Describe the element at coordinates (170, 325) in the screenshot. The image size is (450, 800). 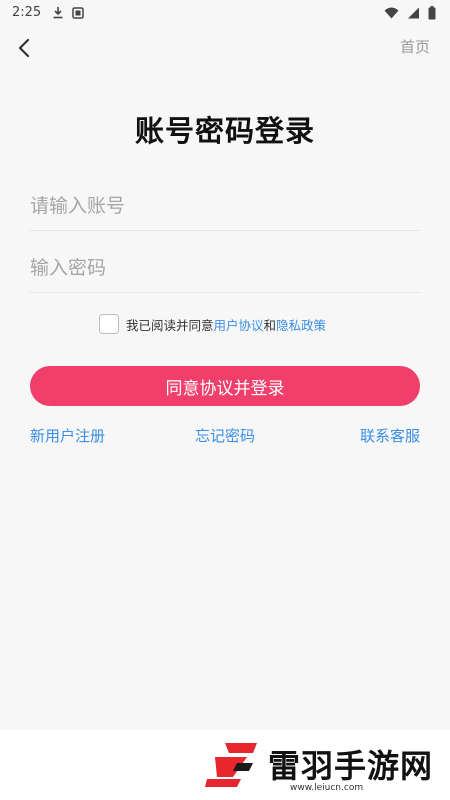
I see `agreement-prefix: 我已阅读并同意` at that location.